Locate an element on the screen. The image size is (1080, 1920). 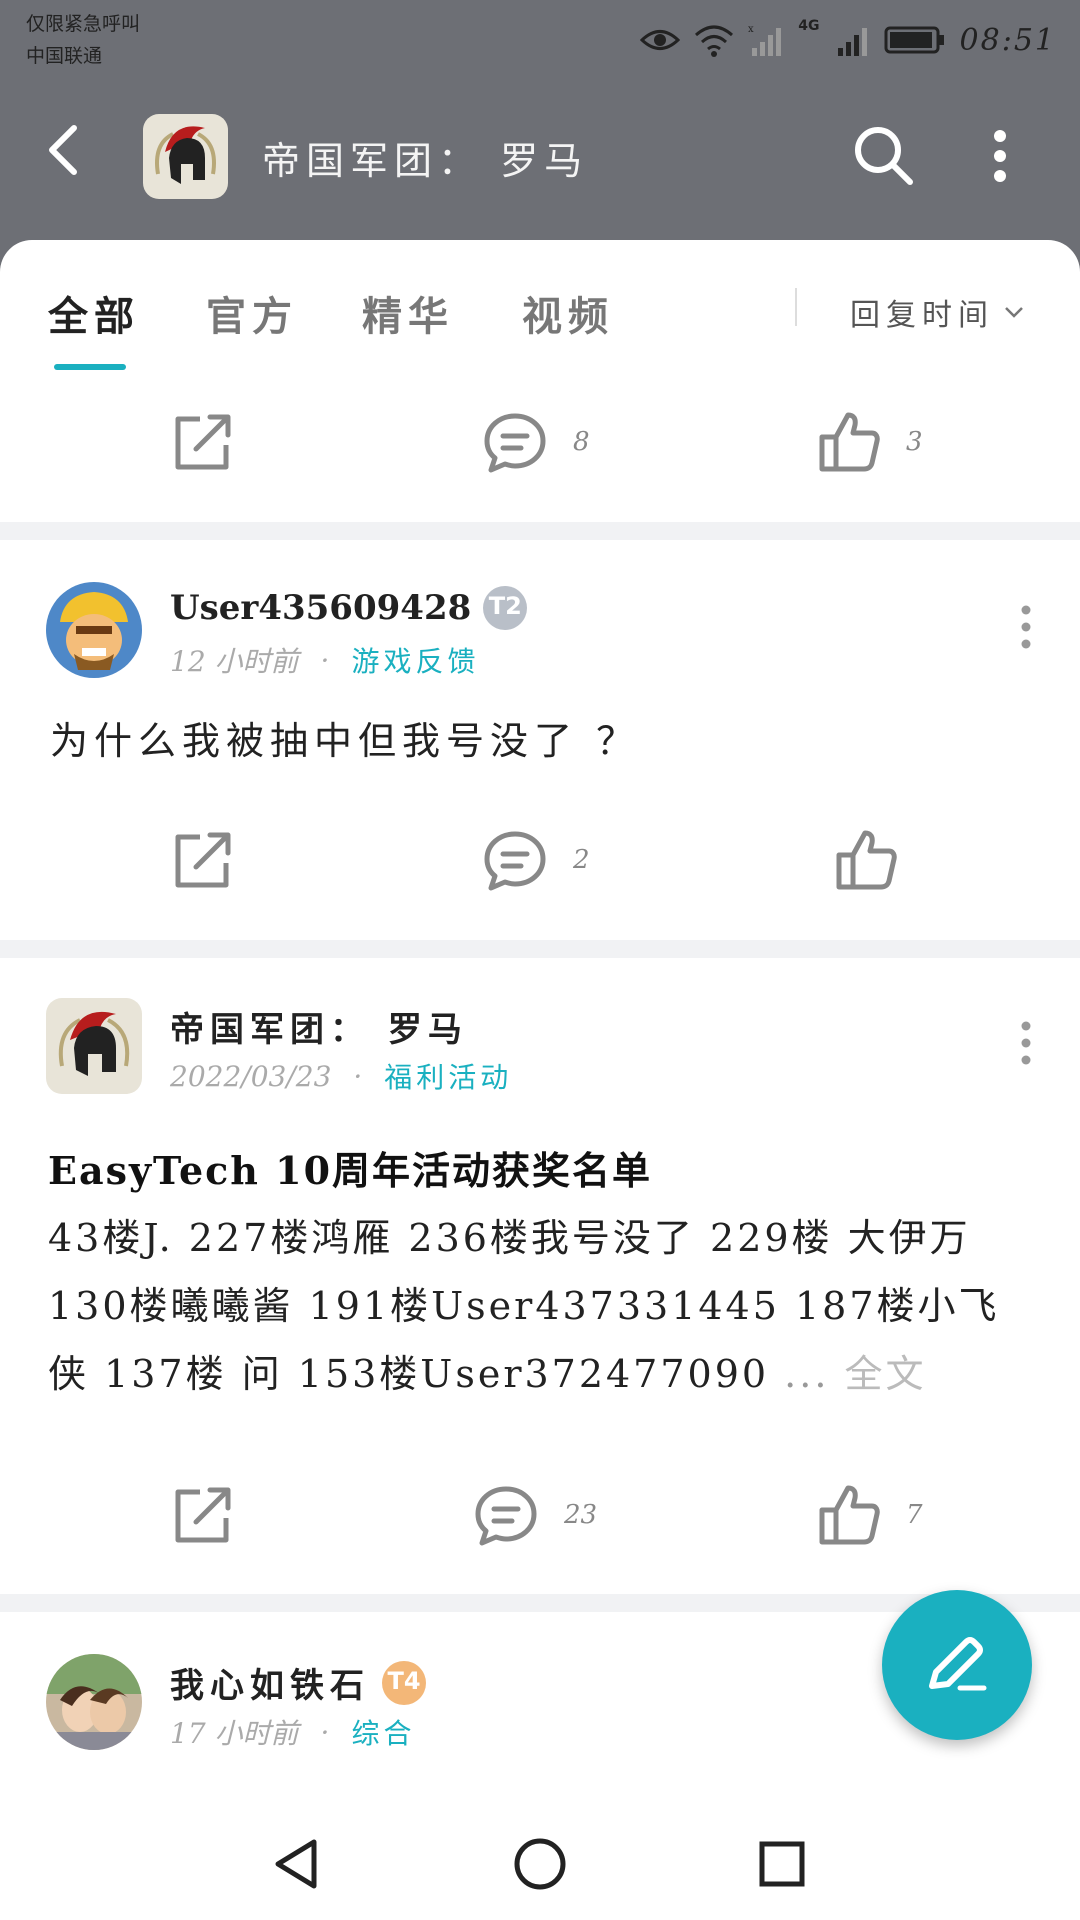
comment-count: 2 is located at coordinates (581, 860).